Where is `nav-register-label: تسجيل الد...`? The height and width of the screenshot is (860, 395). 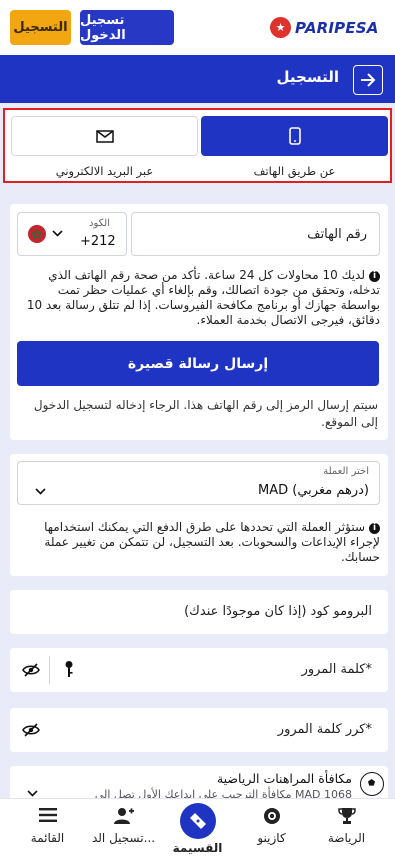
nav-register-label: تسجيل الد... is located at coordinates (123, 838).